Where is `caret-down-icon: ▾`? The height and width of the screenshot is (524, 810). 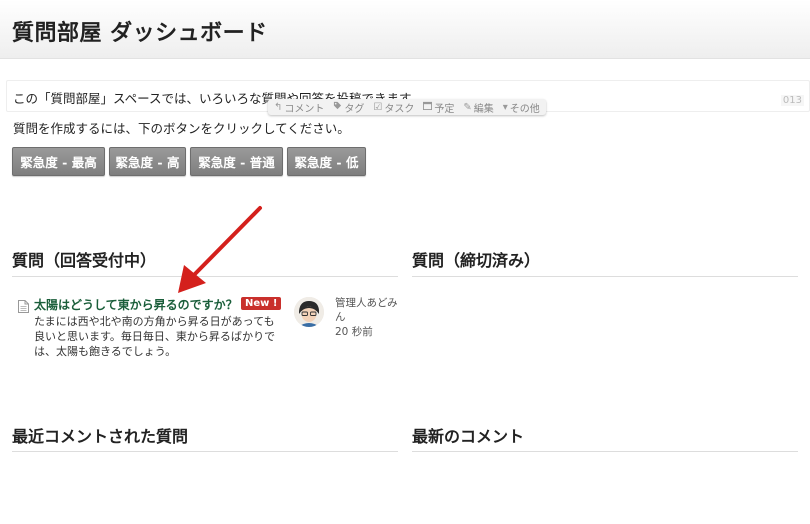 caret-down-icon: ▾ is located at coordinates (505, 107).